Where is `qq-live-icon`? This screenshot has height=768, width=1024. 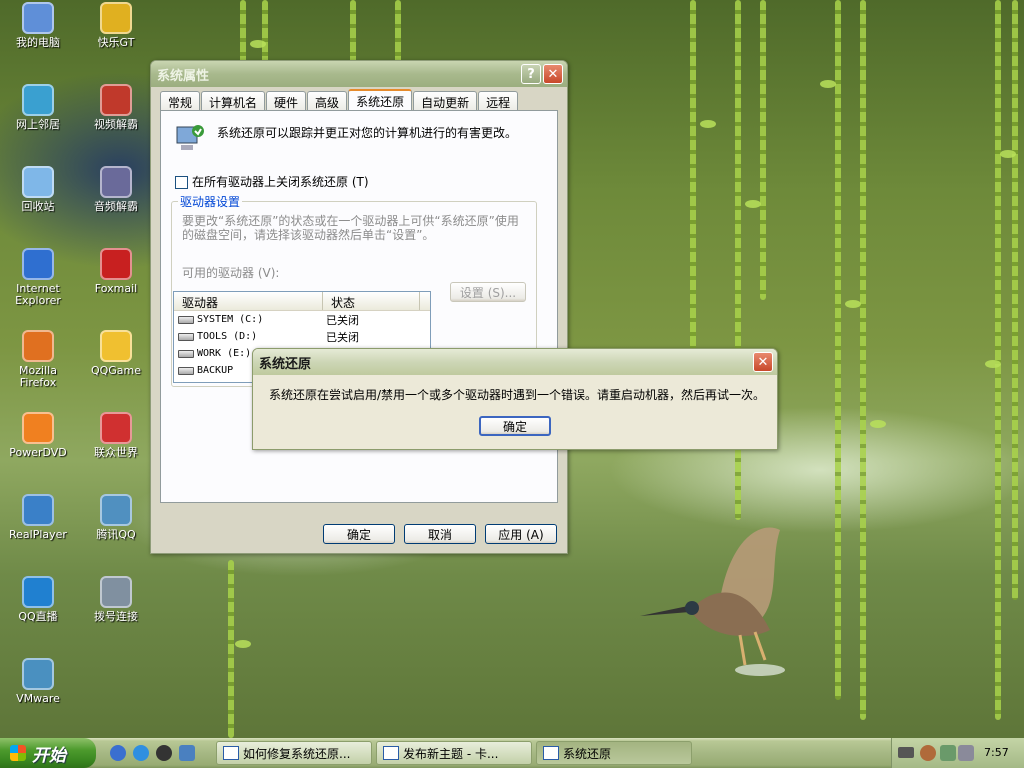 qq-live-icon is located at coordinates (38, 592).